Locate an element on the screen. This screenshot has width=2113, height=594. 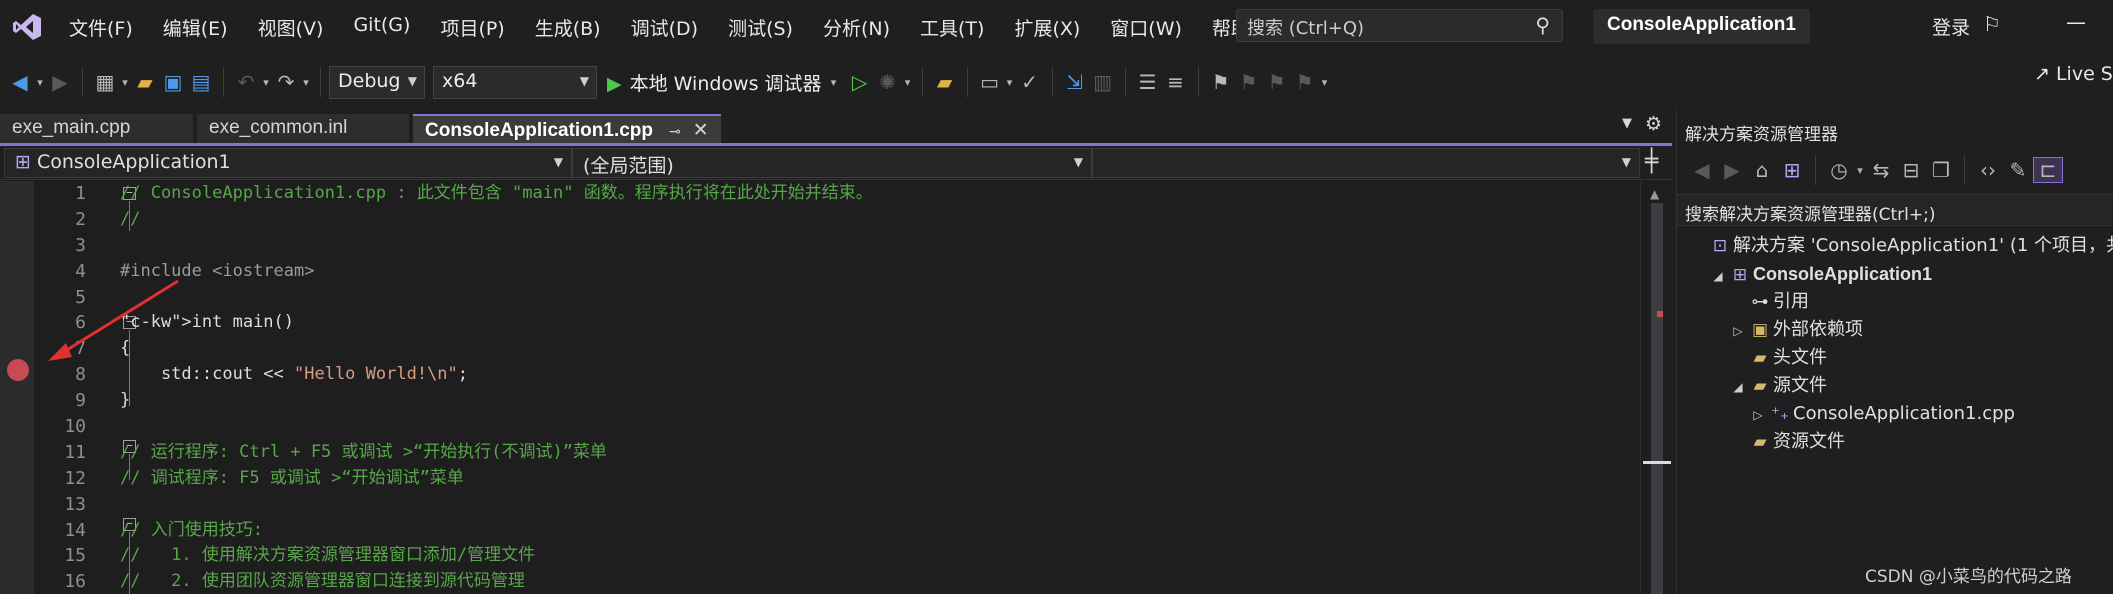
toolbar-overflow-icon: ▾ is located at coordinates (1325, 82).